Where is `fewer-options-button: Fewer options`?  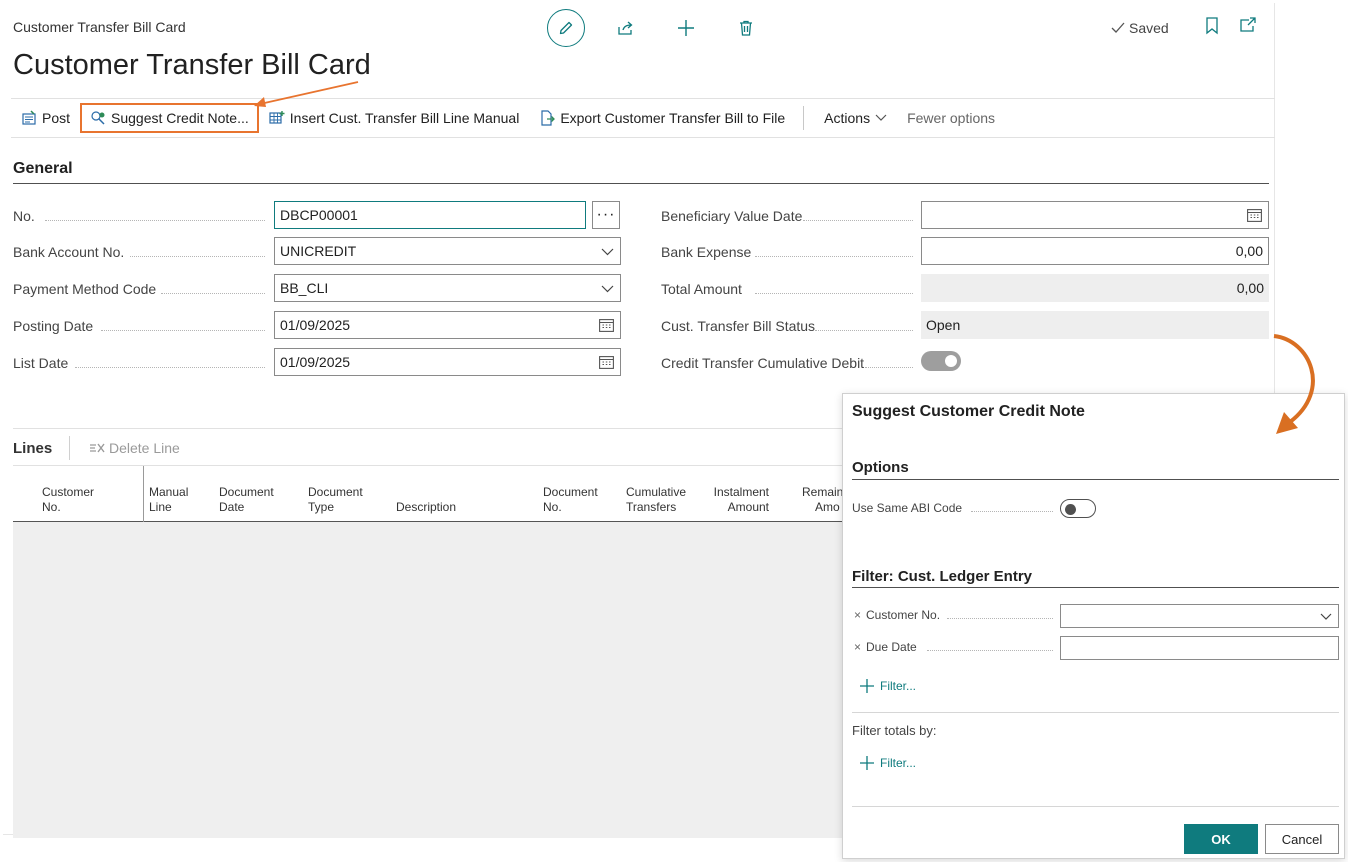
fewer-options-button: Fewer options is located at coordinates (951, 118).